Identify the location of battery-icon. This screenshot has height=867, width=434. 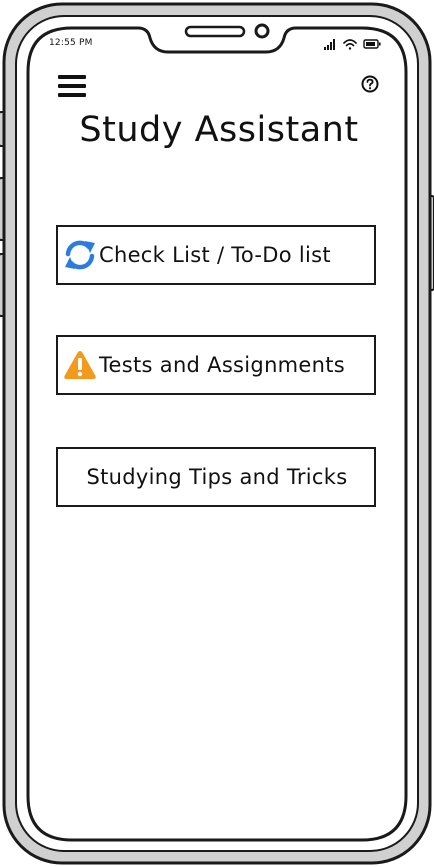
(372, 44).